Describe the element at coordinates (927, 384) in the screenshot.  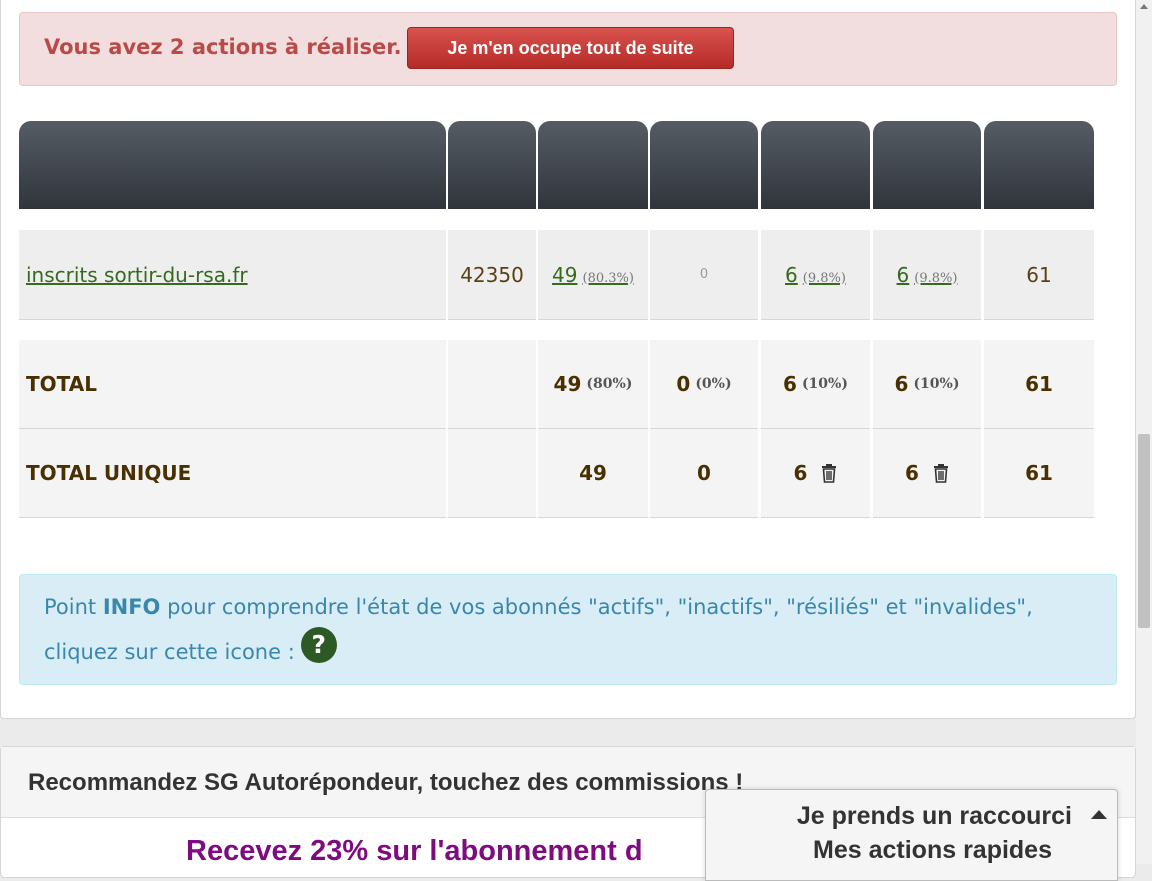
I see `total-invalides: 6 (10%)` at that location.